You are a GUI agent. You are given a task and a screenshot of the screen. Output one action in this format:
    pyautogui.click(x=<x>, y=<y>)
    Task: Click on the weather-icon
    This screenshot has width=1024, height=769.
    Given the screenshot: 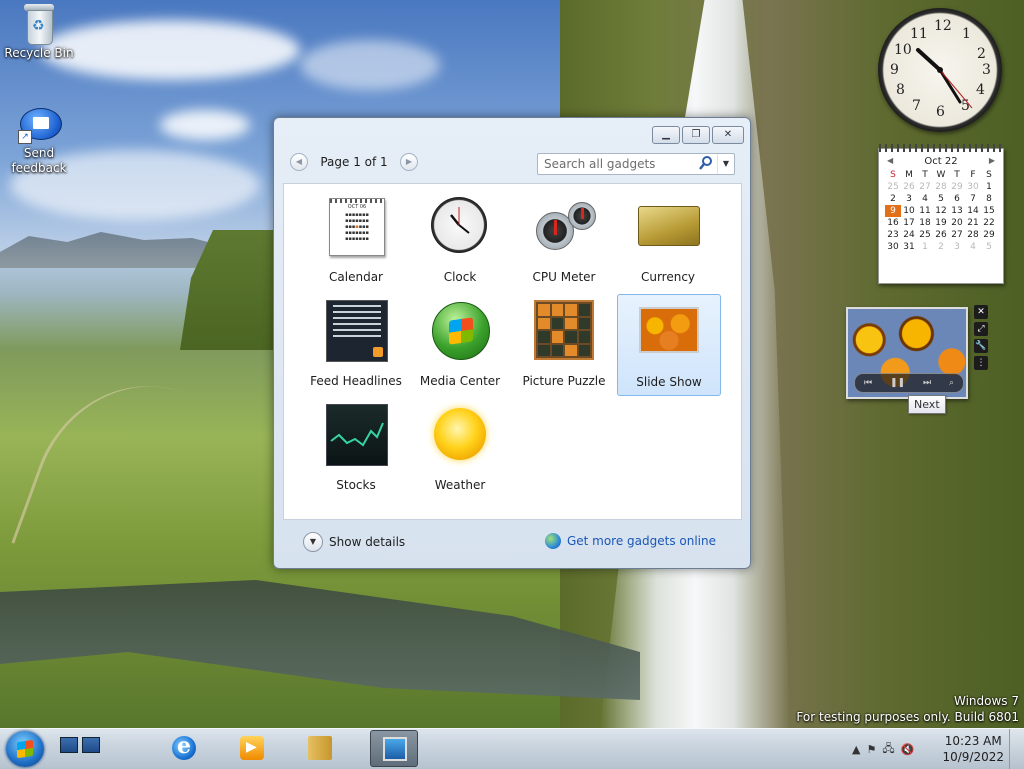 What is the action you would take?
    pyautogui.click(x=460, y=434)
    